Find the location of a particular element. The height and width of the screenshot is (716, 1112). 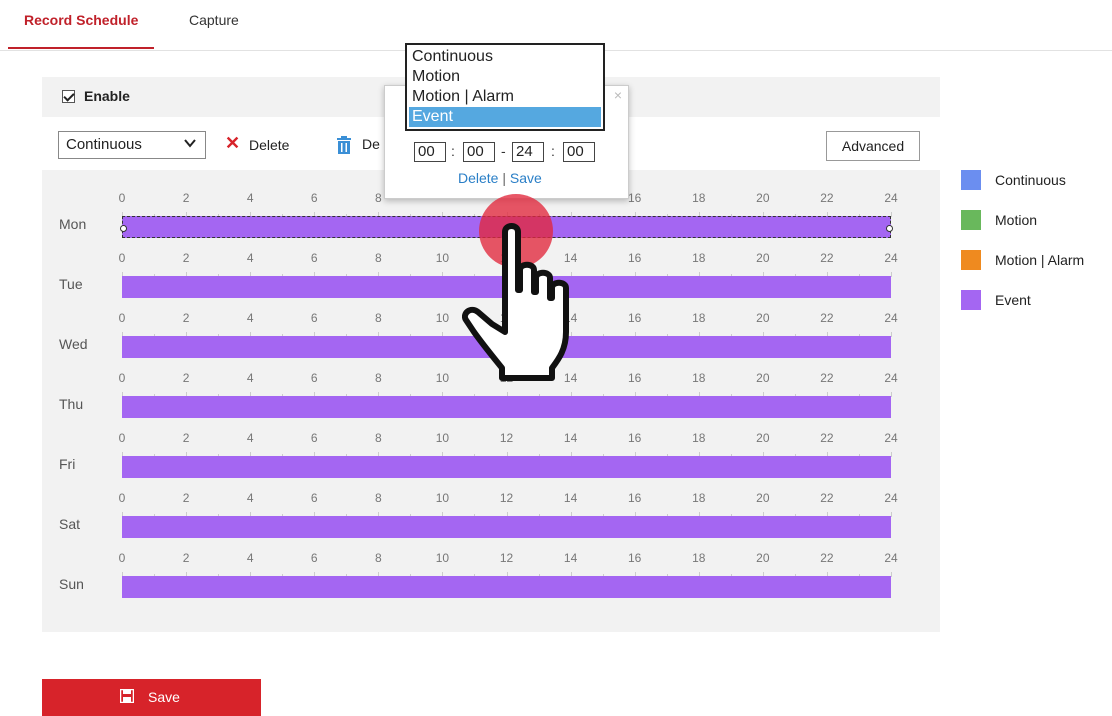

legend-item: Motion is located at coordinates (1036, 221).